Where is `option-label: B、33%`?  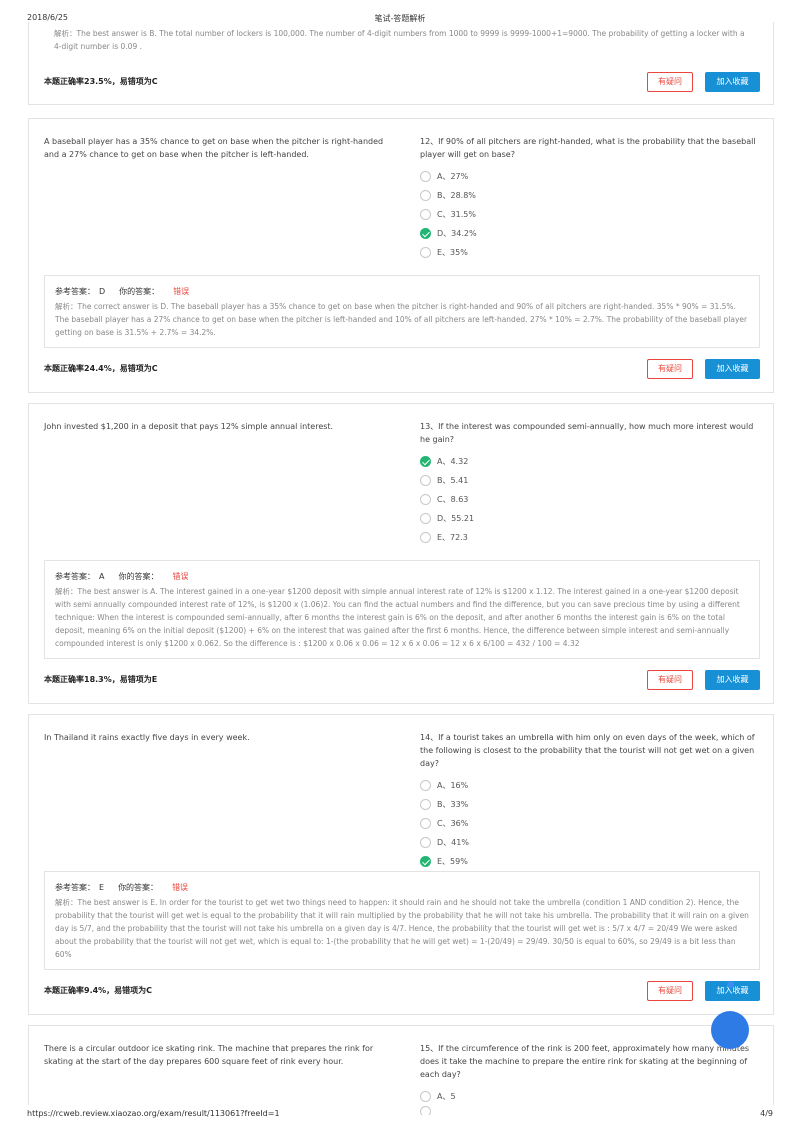
option-label: B、33% is located at coordinates (453, 804).